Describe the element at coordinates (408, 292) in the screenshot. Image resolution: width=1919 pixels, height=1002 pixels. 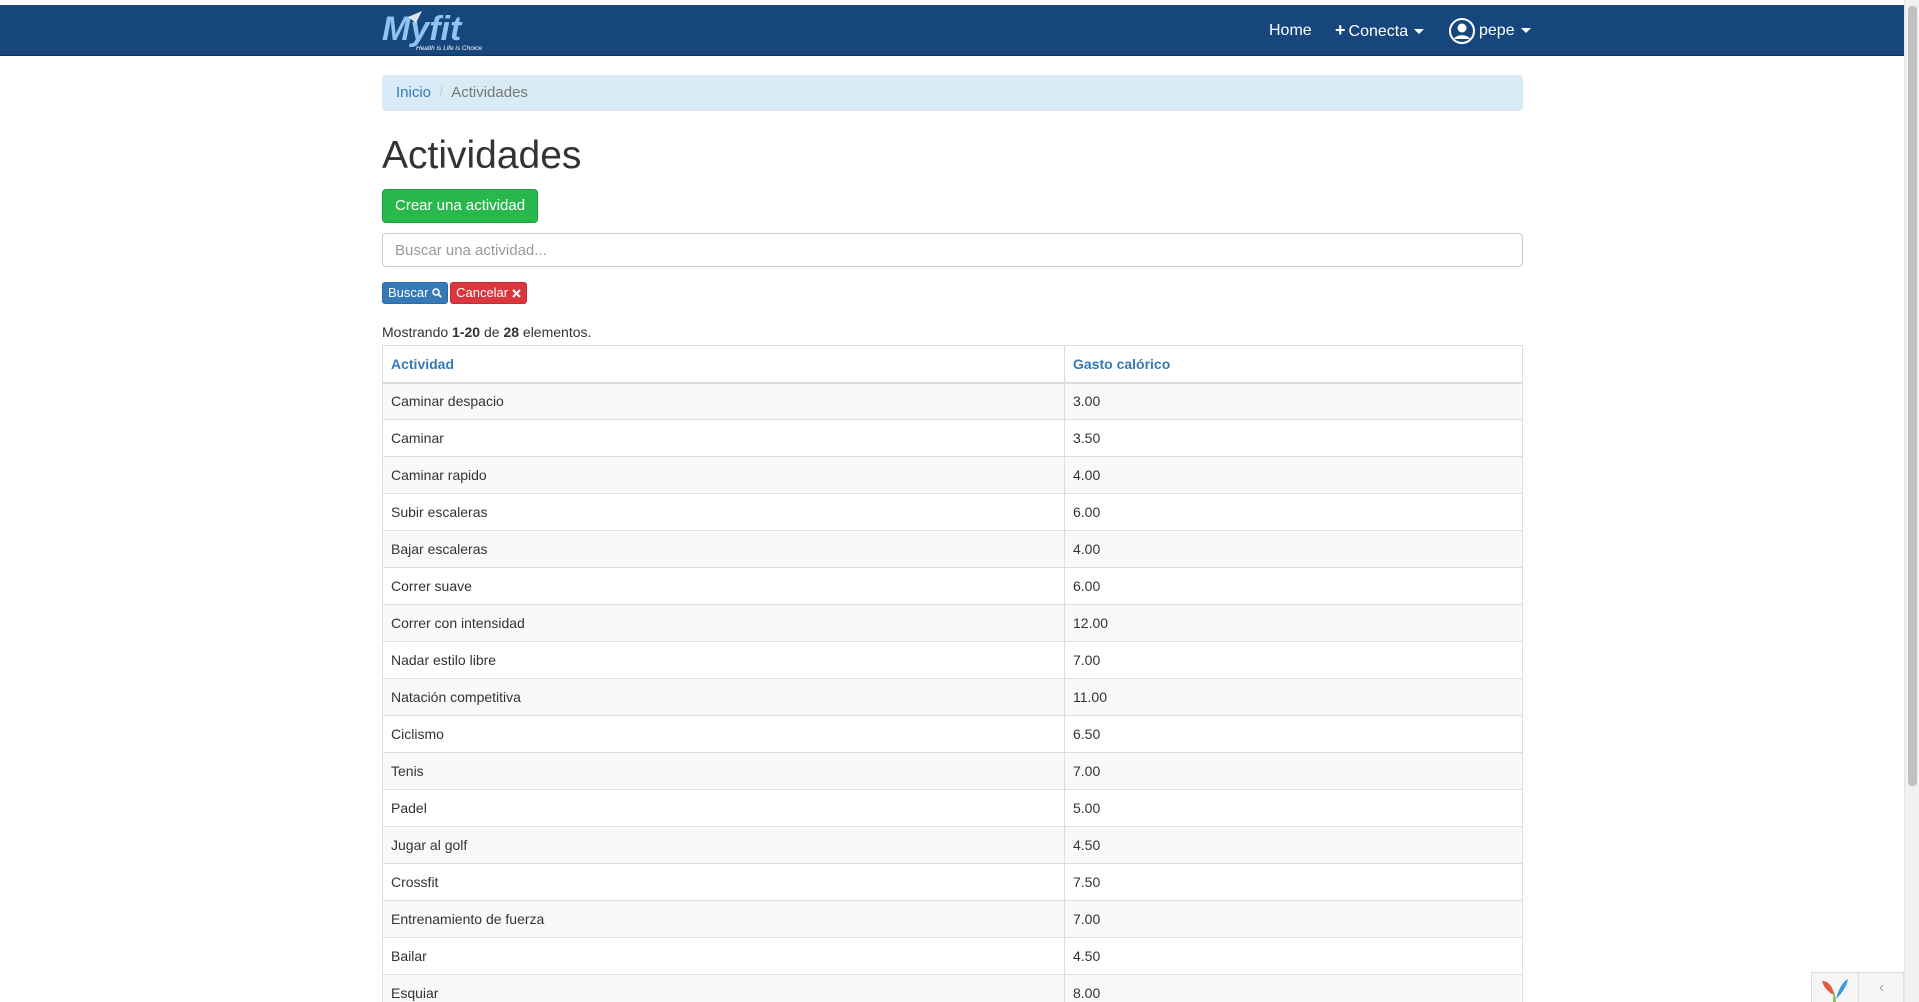
I see `search-button-label: Buscar` at that location.